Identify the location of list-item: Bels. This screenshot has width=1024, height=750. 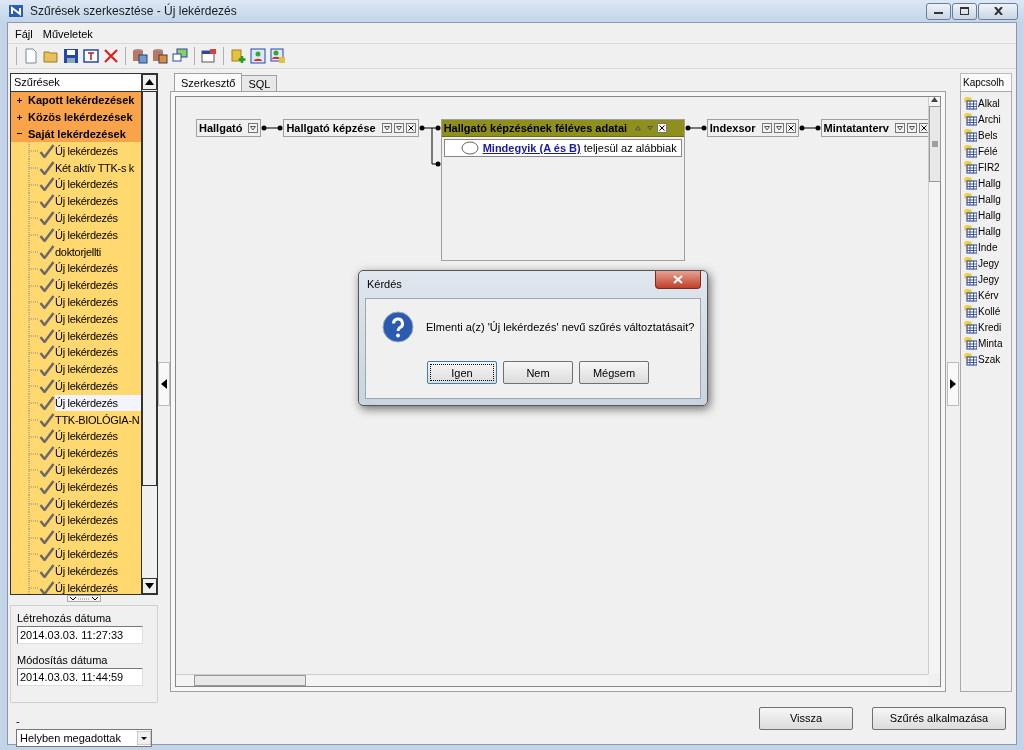
(988, 135).